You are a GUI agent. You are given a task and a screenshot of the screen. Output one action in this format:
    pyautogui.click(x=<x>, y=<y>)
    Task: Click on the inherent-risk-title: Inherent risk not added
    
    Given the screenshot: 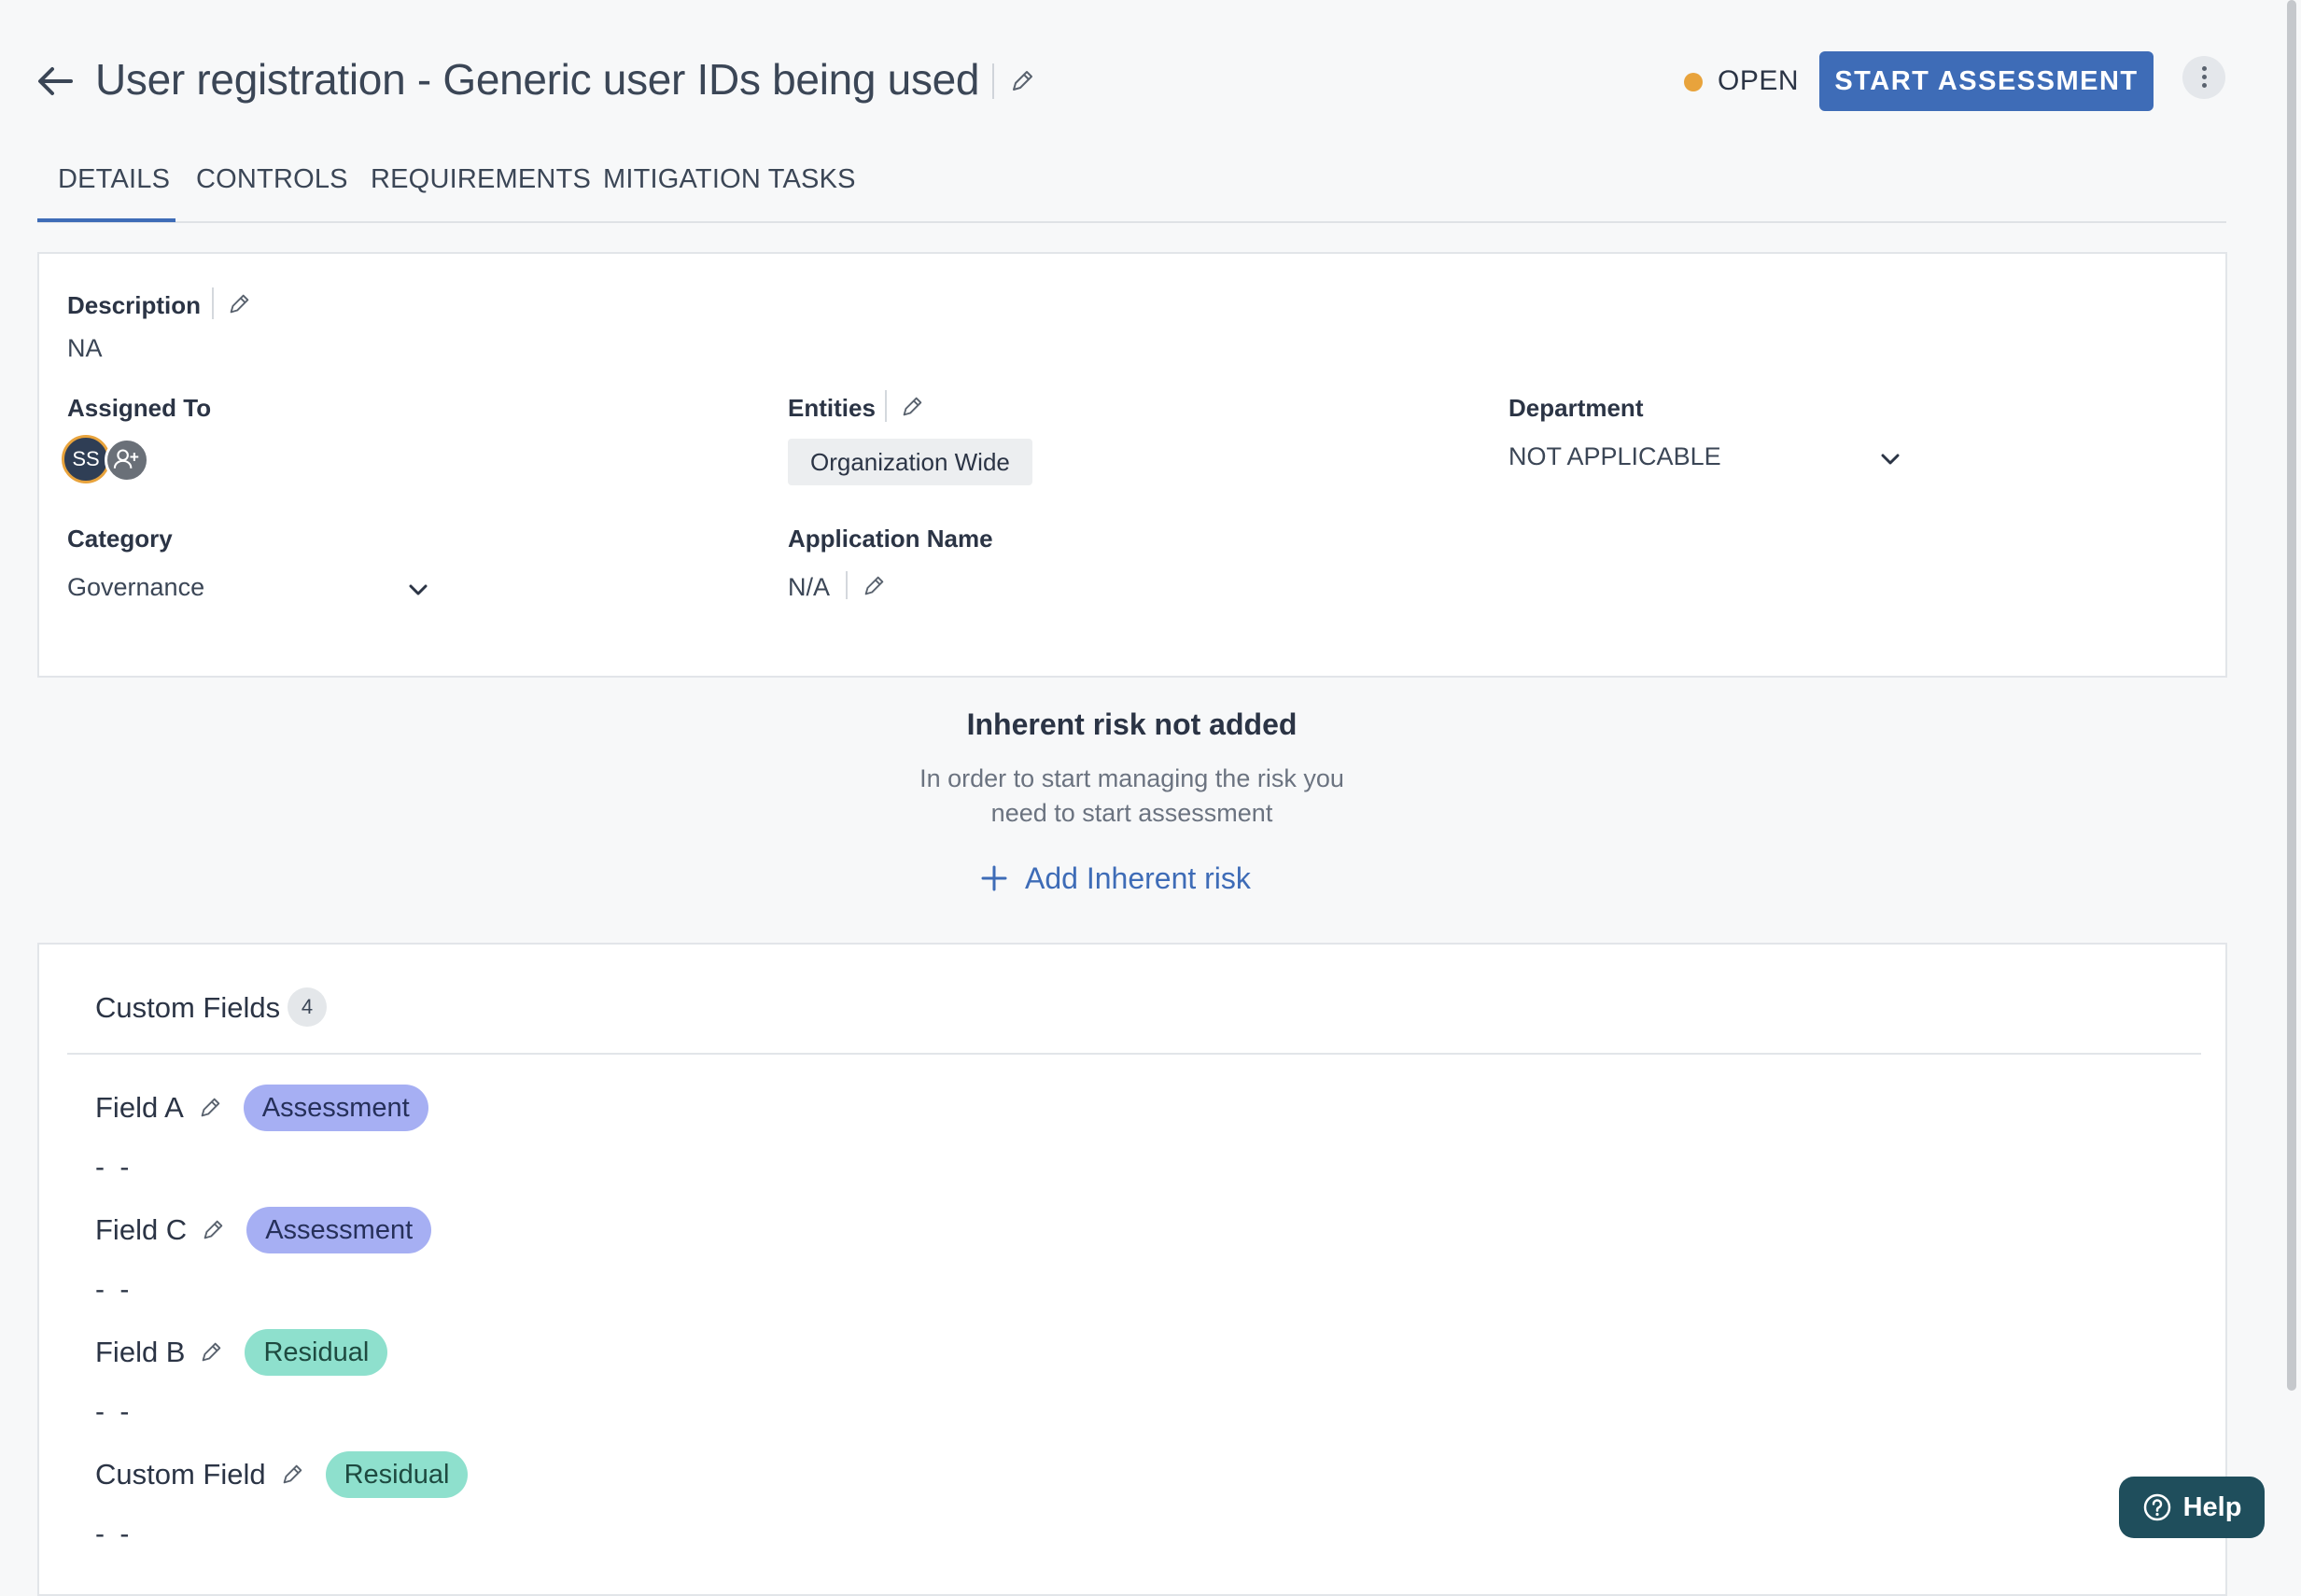 What is the action you would take?
    pyautogui.click(x=1132, y=724)
    